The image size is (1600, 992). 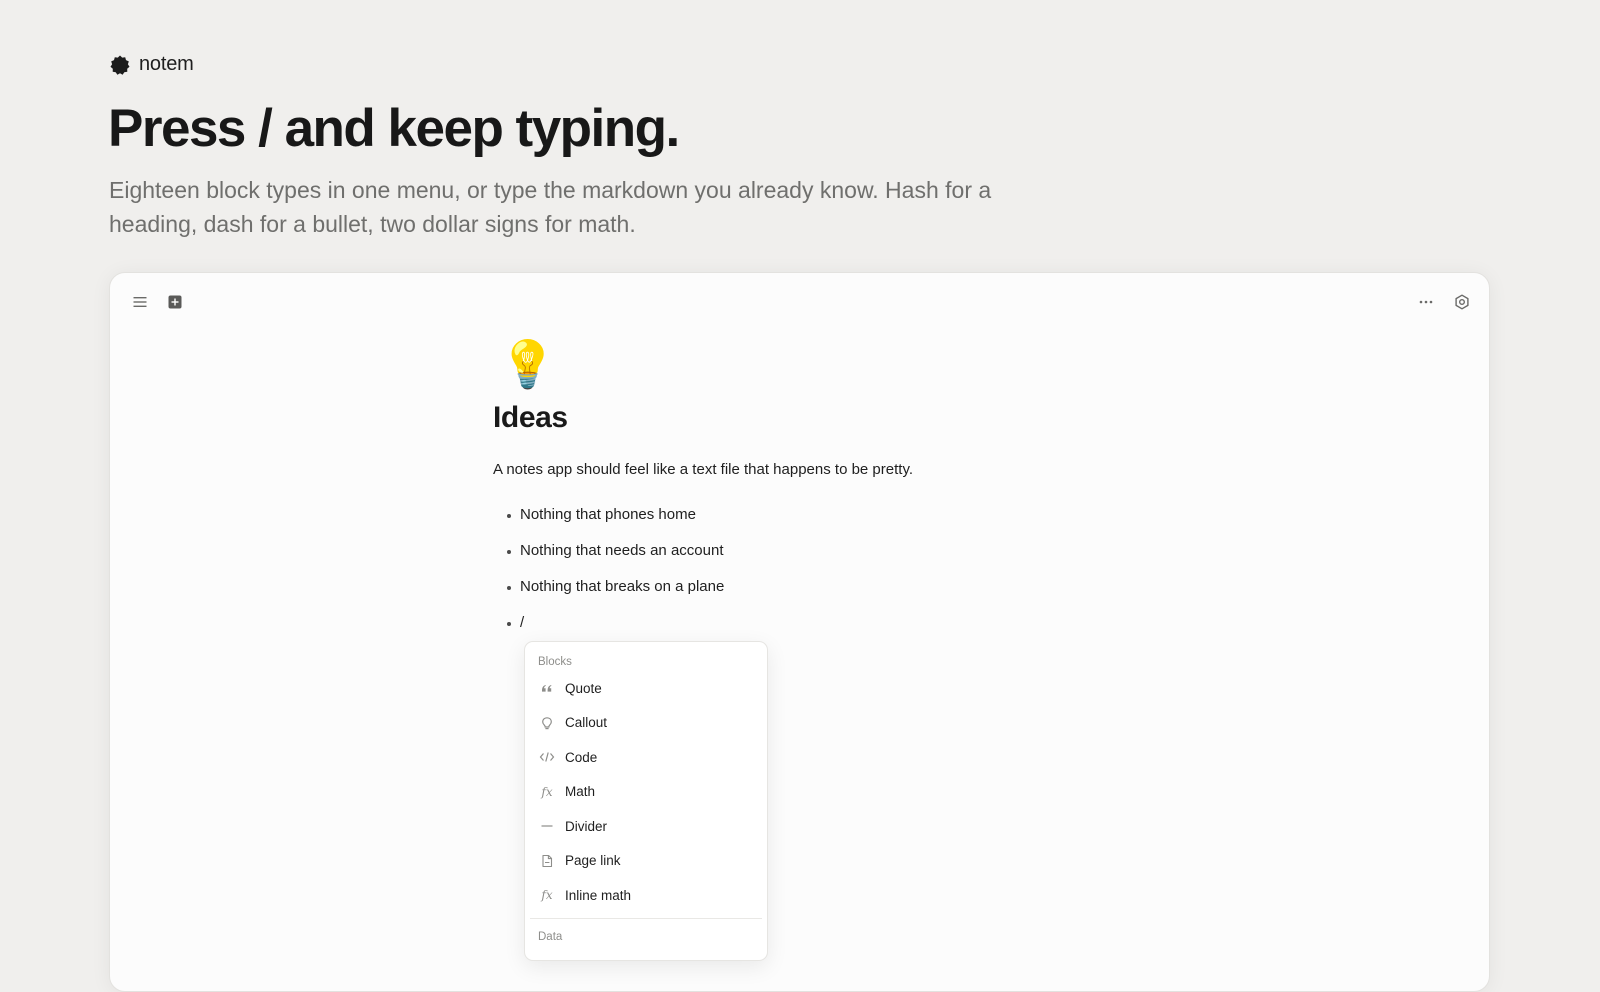 I want to click on menu-section-data: Data, so click(x=550, y=936).